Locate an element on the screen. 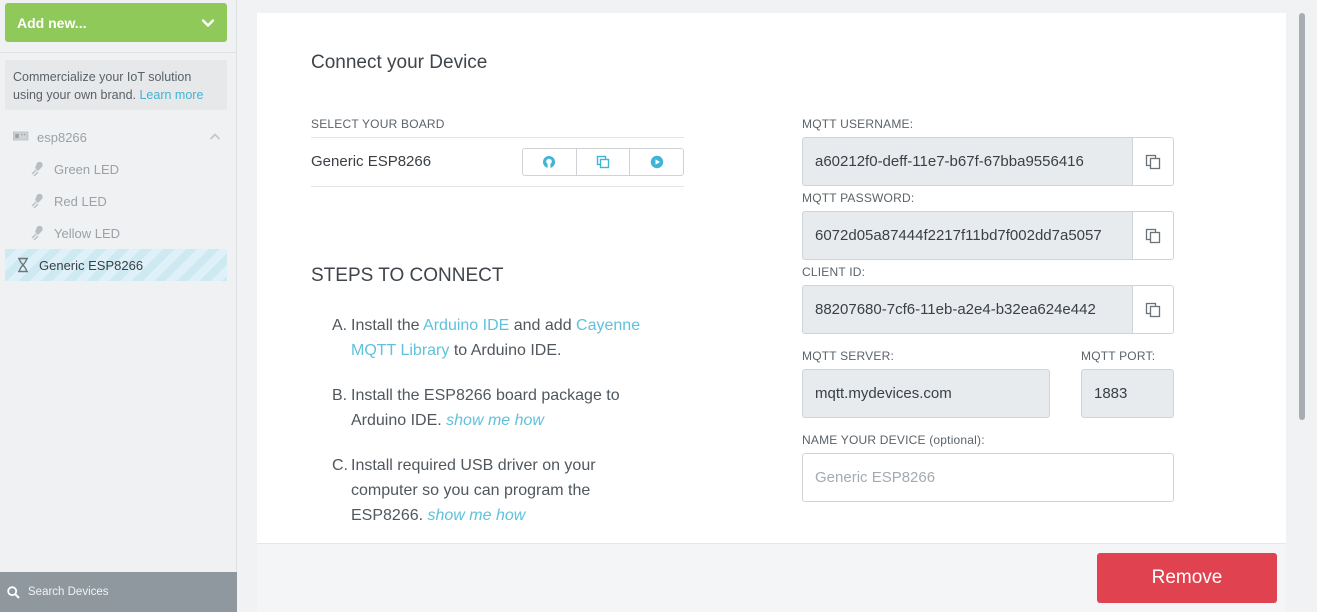  device-name-input is located at coordinates (988, 477).